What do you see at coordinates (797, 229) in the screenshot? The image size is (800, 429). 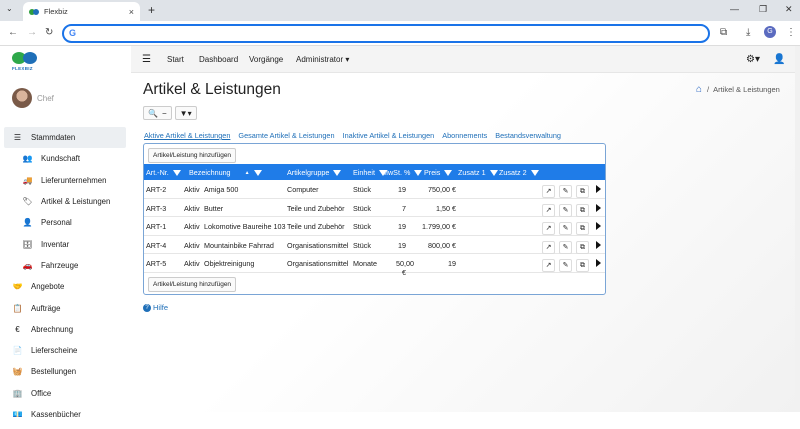 I see `scrollbar` at bounding box center [797, 229].